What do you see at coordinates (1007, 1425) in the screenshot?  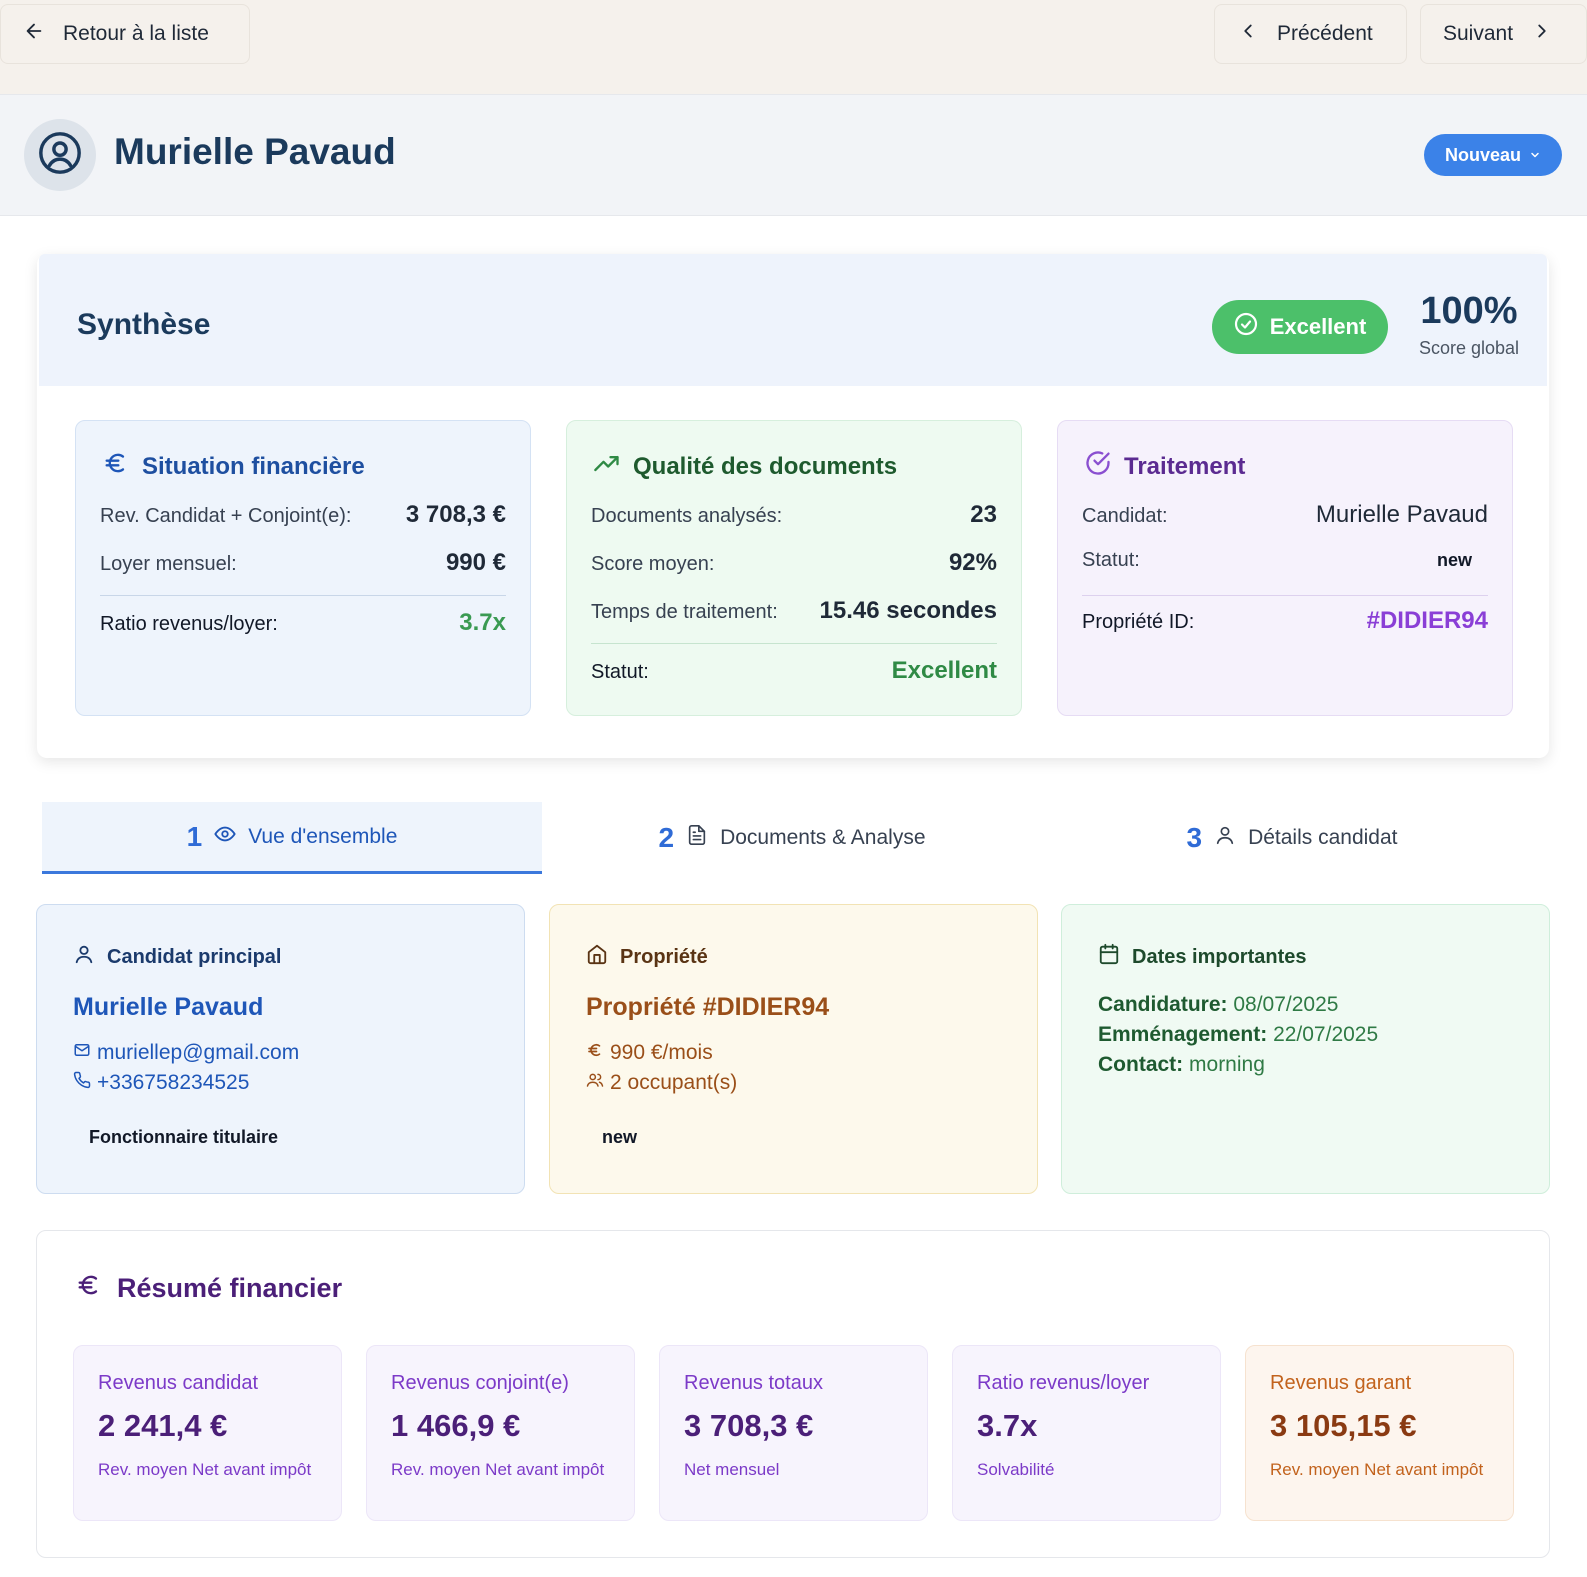 I see `stat-value: 3.7x` at bounding box center [1007, 1425].